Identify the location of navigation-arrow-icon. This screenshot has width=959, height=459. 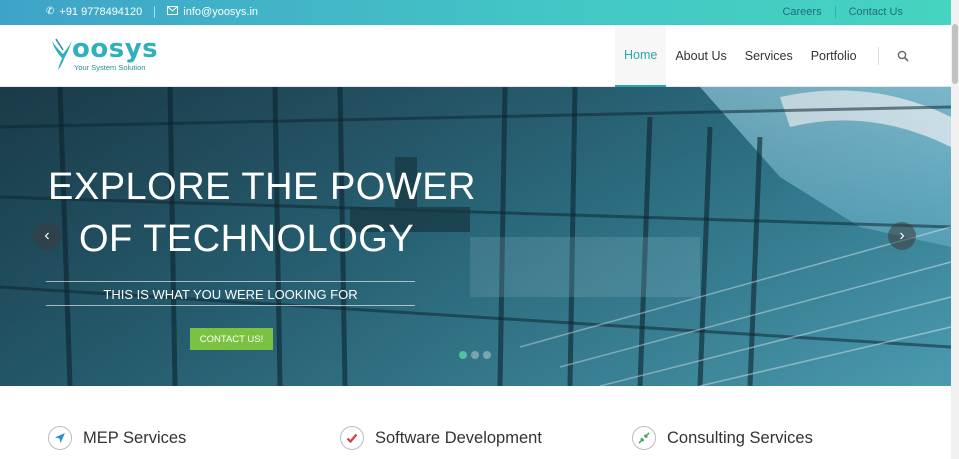
(60, 438).